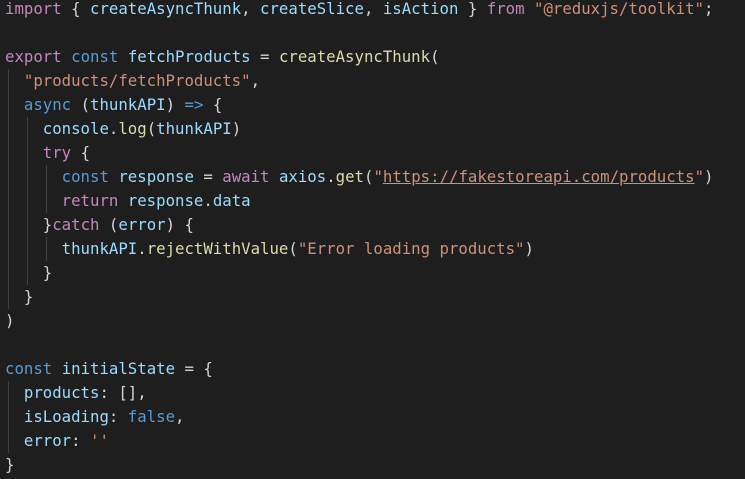 The height and width of the screenshot is (479, 745). I want to click on code-line: return response.data, so click(128, 201).